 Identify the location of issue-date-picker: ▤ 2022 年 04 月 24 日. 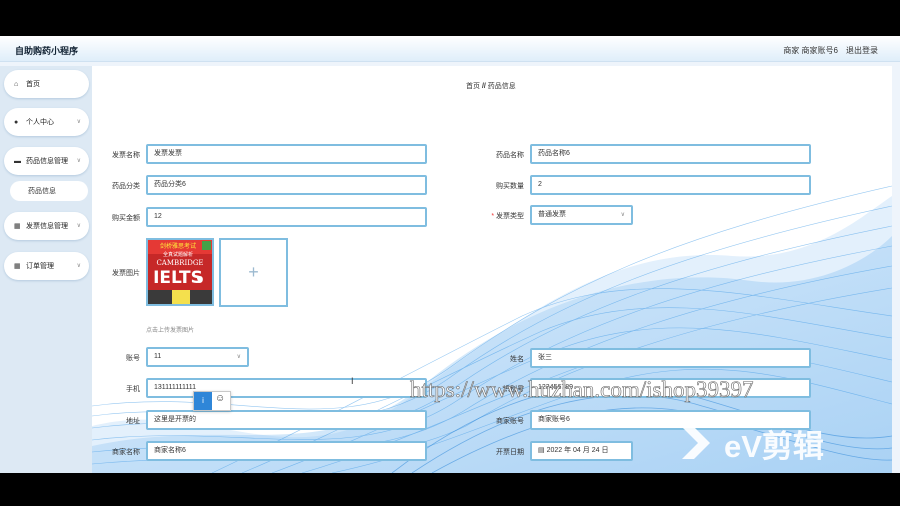
(581, 451).